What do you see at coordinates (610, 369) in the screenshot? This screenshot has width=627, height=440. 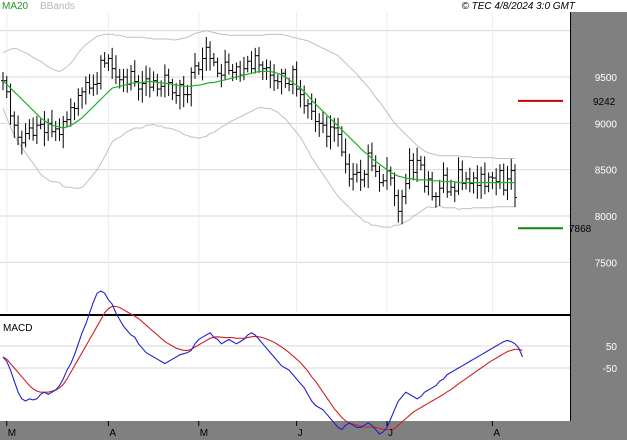 I see `macd-tick-label: -50` at bounding box center [610, 369].